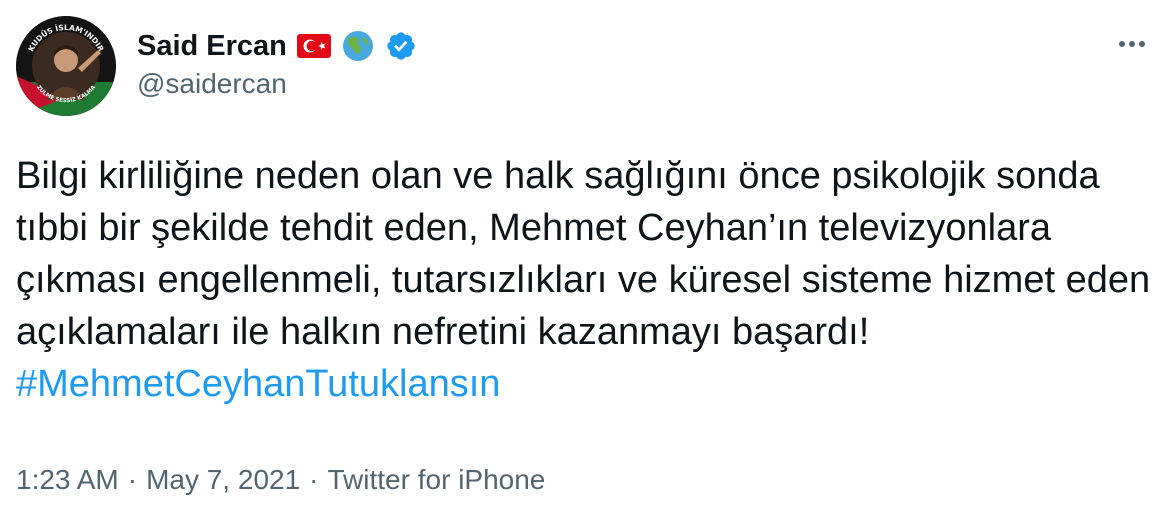 This screenshot has width=1170, height=520. What do you see at coordinates (223, 480) in the screenshot?
I see `tweet-date: May 7, 2021` at bounding box center [223, 480].